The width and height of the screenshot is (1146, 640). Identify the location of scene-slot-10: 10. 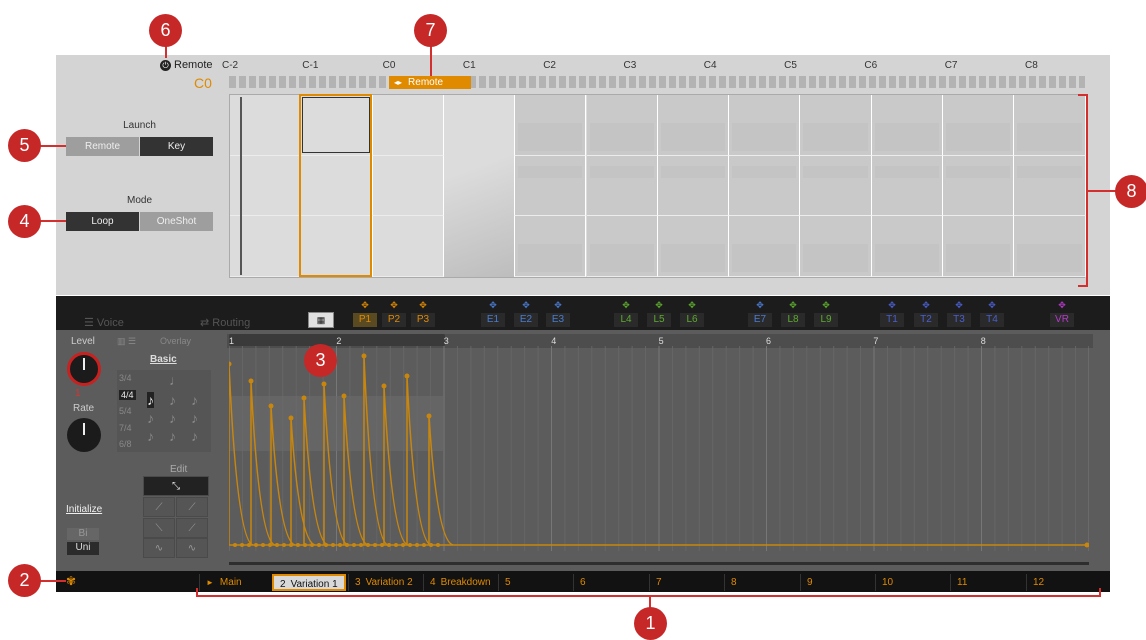
(911, 582).